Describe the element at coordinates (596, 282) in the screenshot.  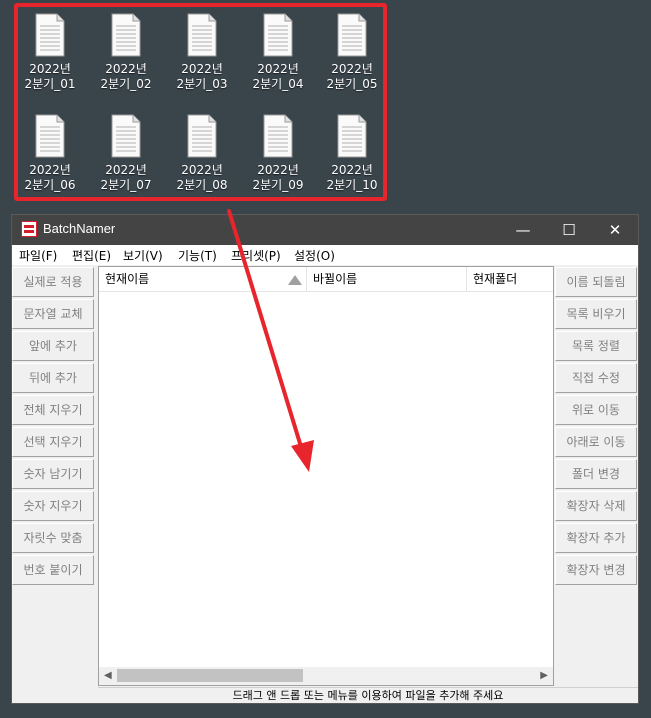
I see `revert-name-button: 이름 되돌림` at that location.